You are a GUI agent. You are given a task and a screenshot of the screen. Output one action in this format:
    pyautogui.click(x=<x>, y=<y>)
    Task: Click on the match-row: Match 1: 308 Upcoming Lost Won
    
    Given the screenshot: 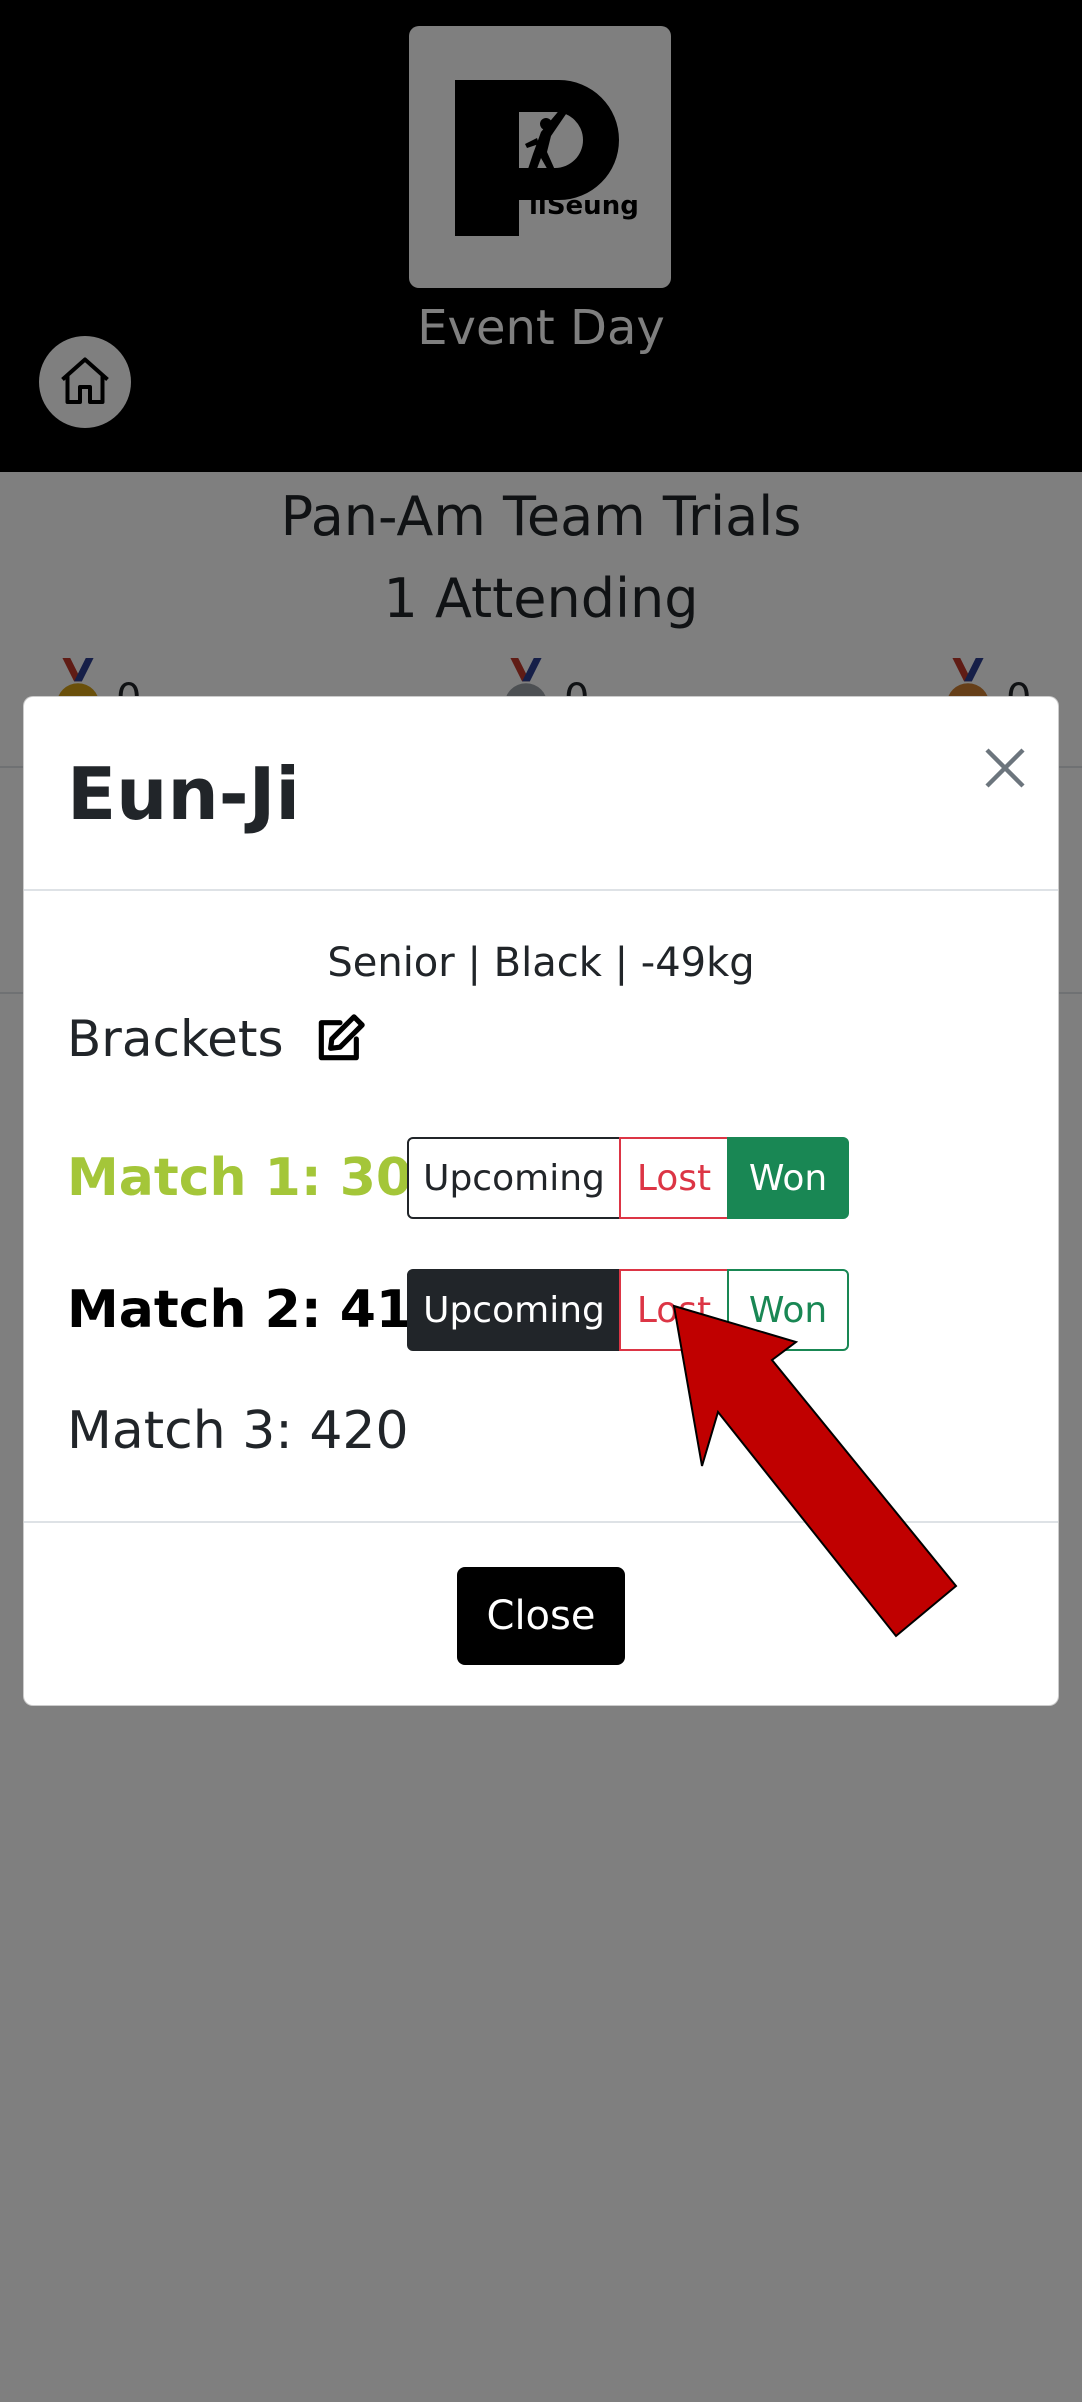 What is the action you would take?
    pyautogui.click(x=458, y=1178)
    